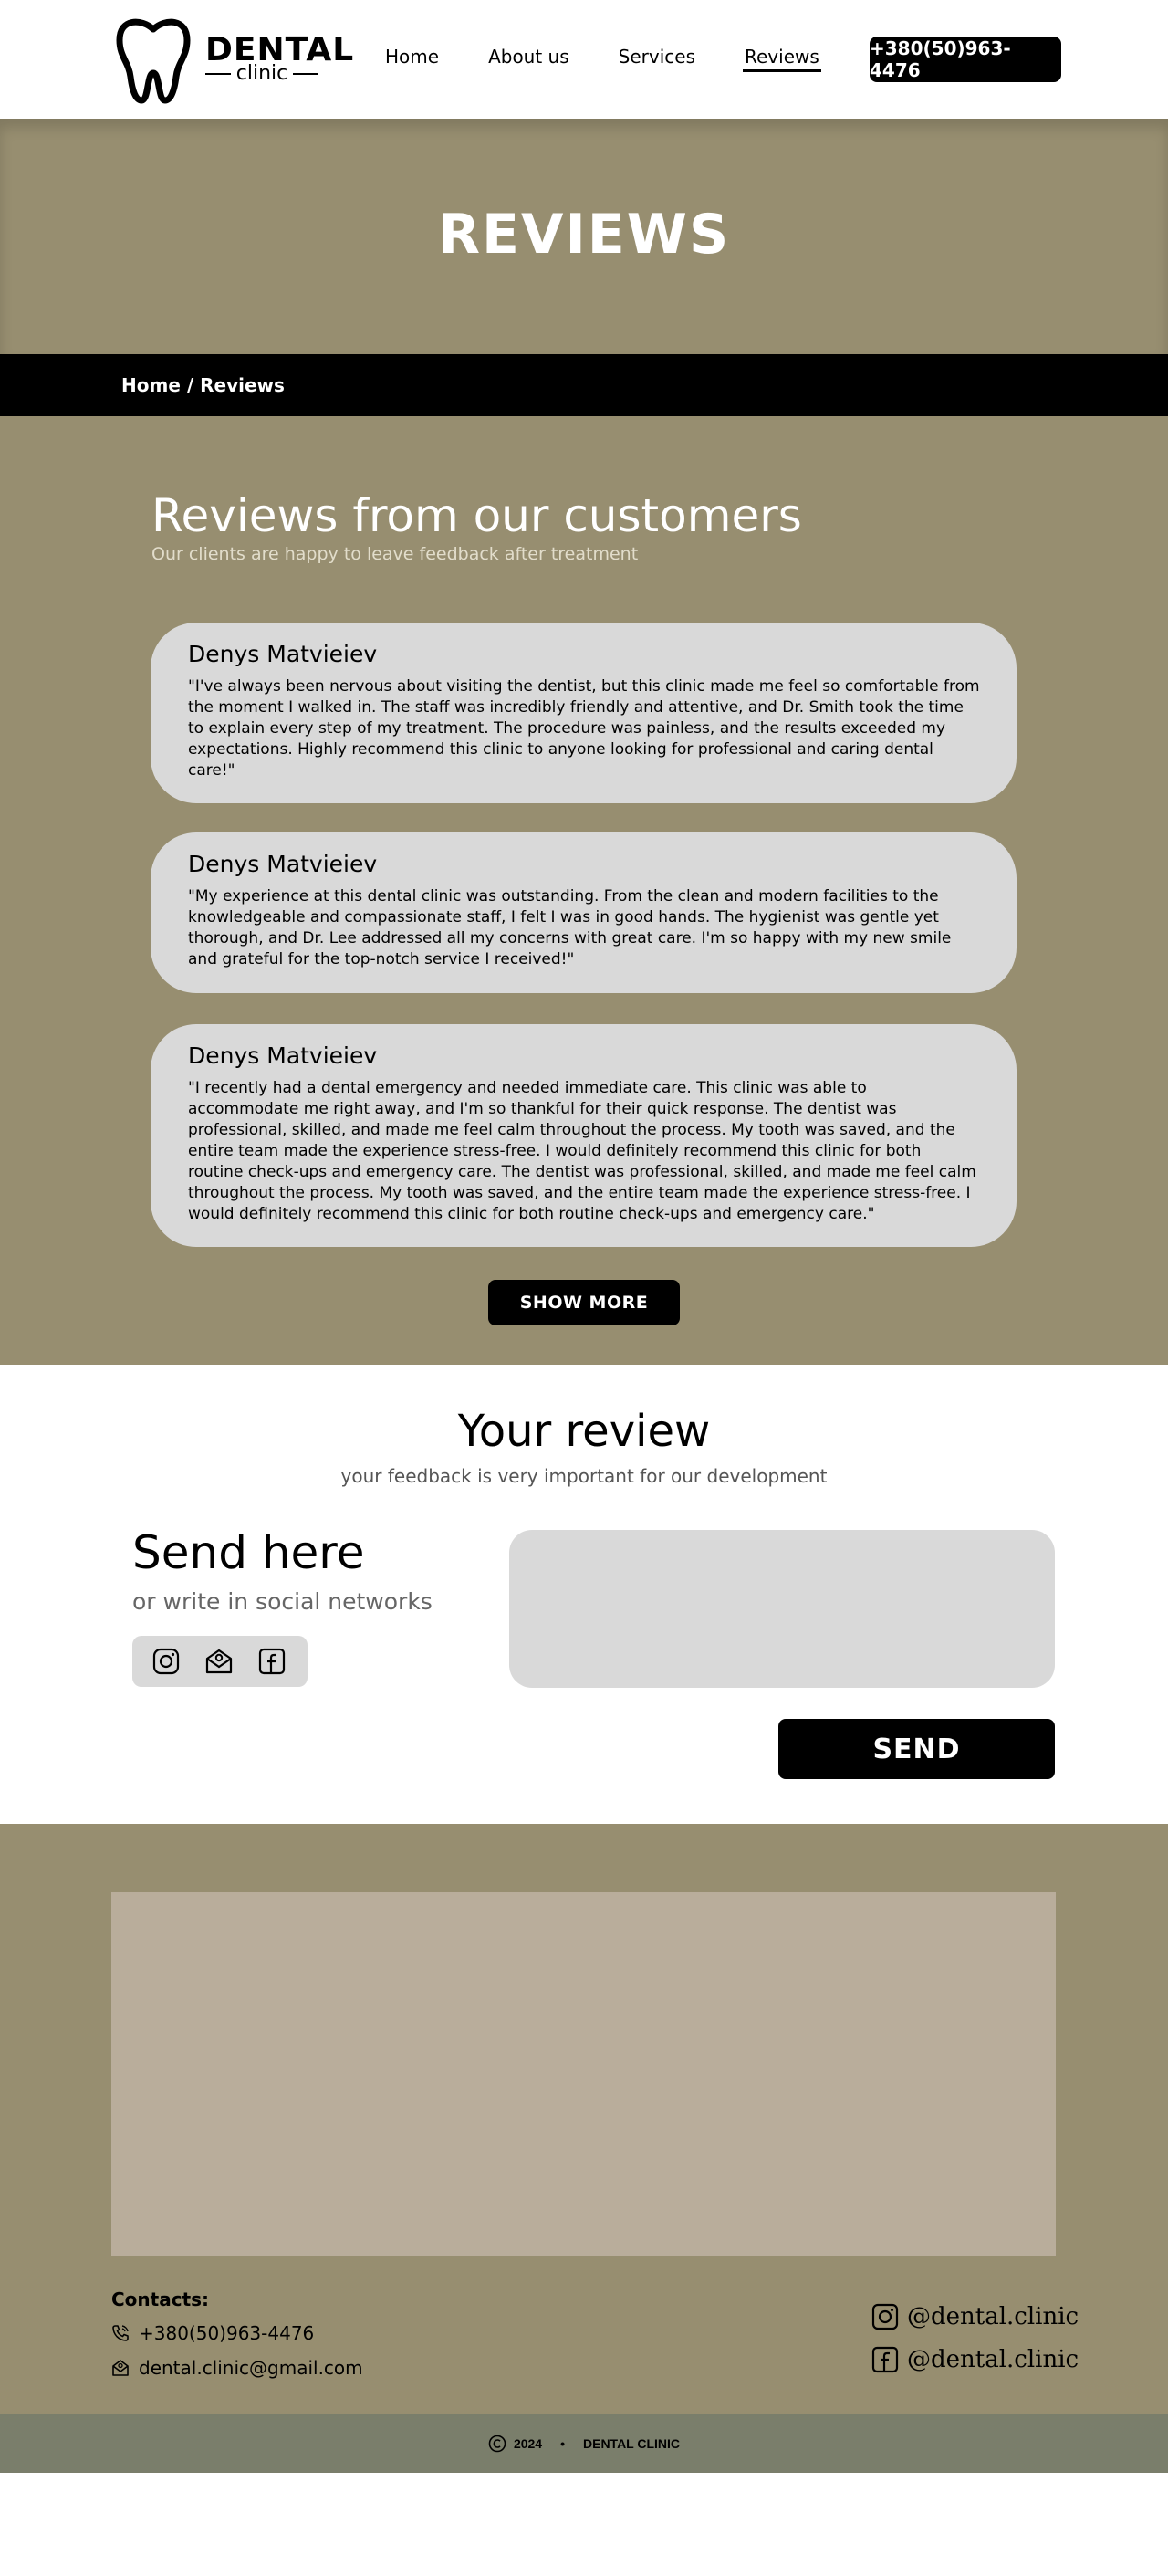  I want to click on send-button: SEND, so click(916, 1749).